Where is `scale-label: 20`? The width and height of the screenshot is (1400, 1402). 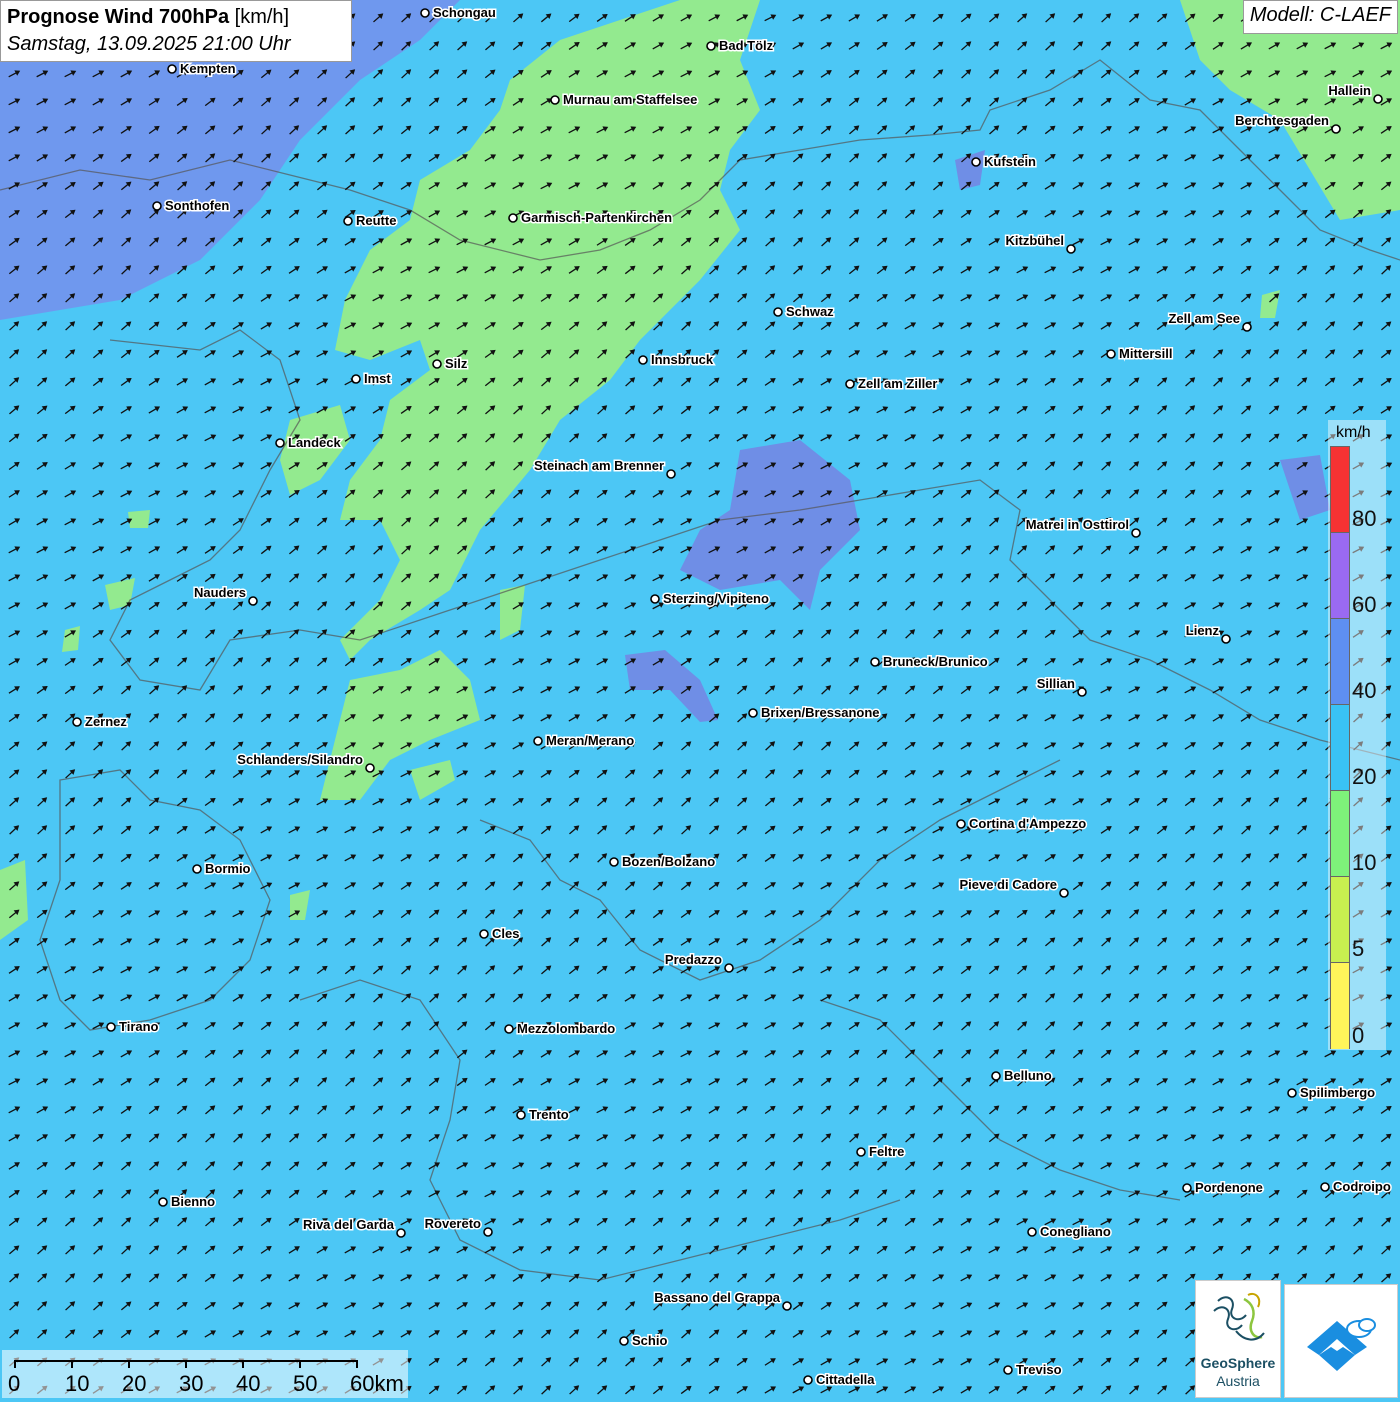 scale-label: 20 is located at coordinates (134, 1383).